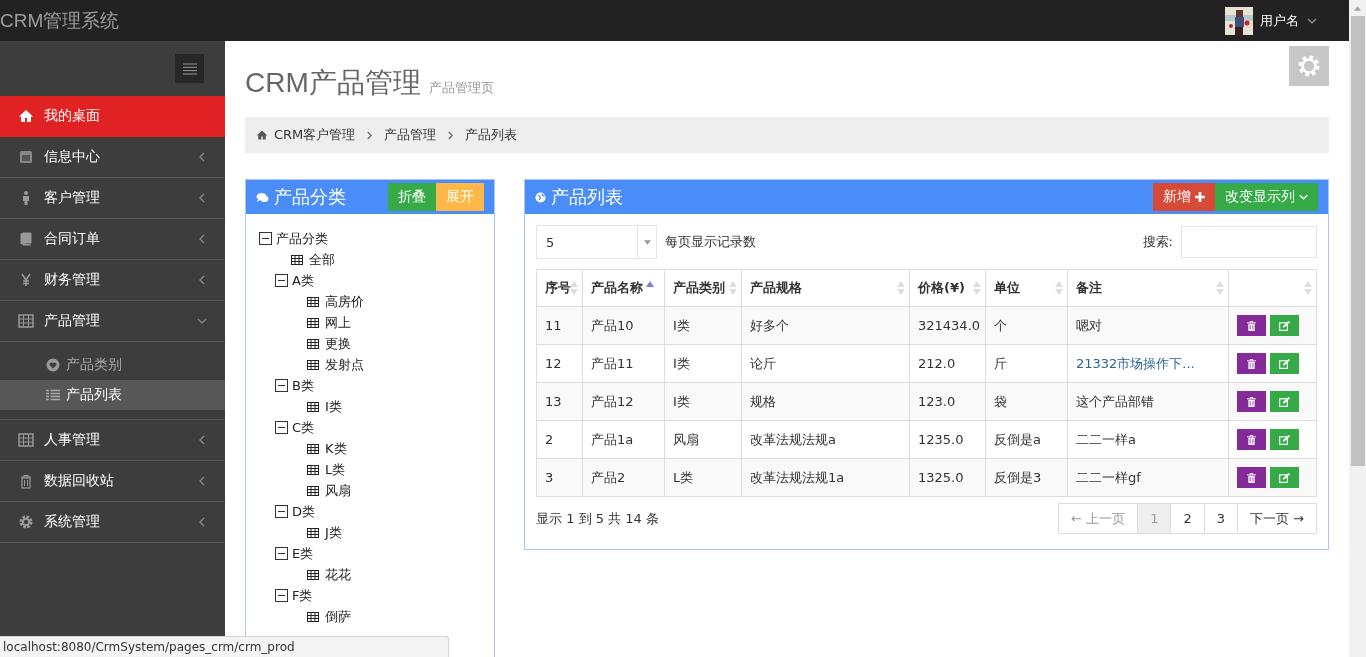  I want to click on table-cell: 二二一样a, so click(1106, 439).